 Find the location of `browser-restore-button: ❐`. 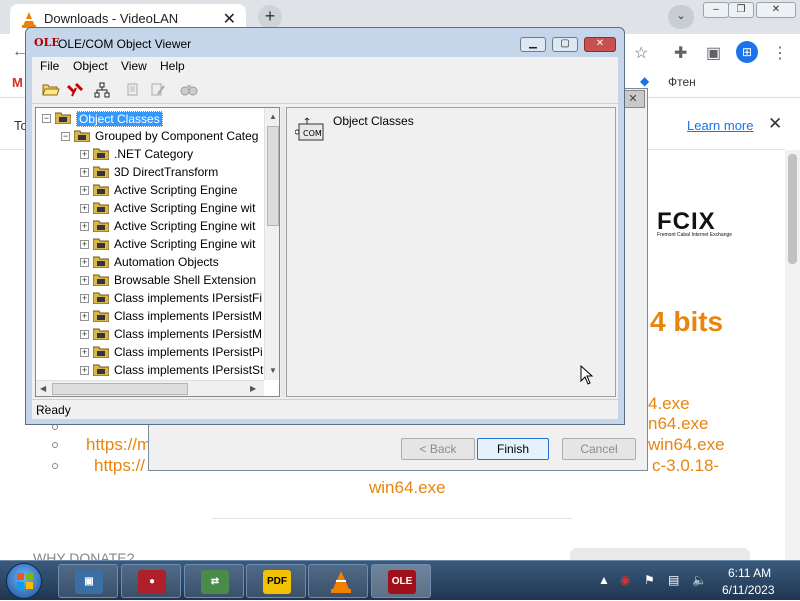

browser-restore-button: ❐ is located at coordinates (741, 10).